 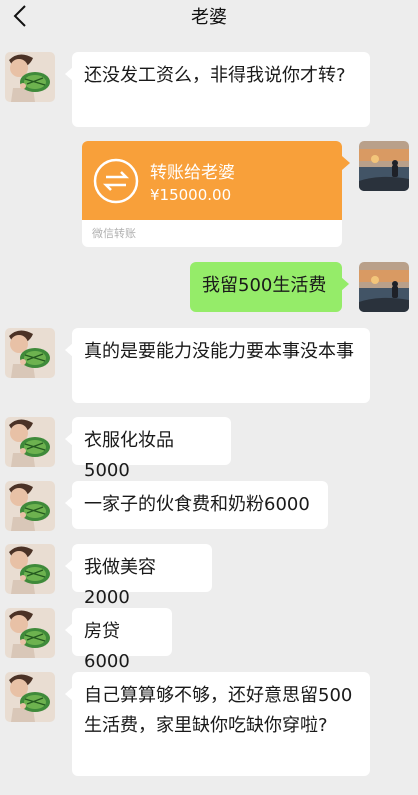 I want to click on message-bubble: 我留500生活费, so click(x=269, y=287).